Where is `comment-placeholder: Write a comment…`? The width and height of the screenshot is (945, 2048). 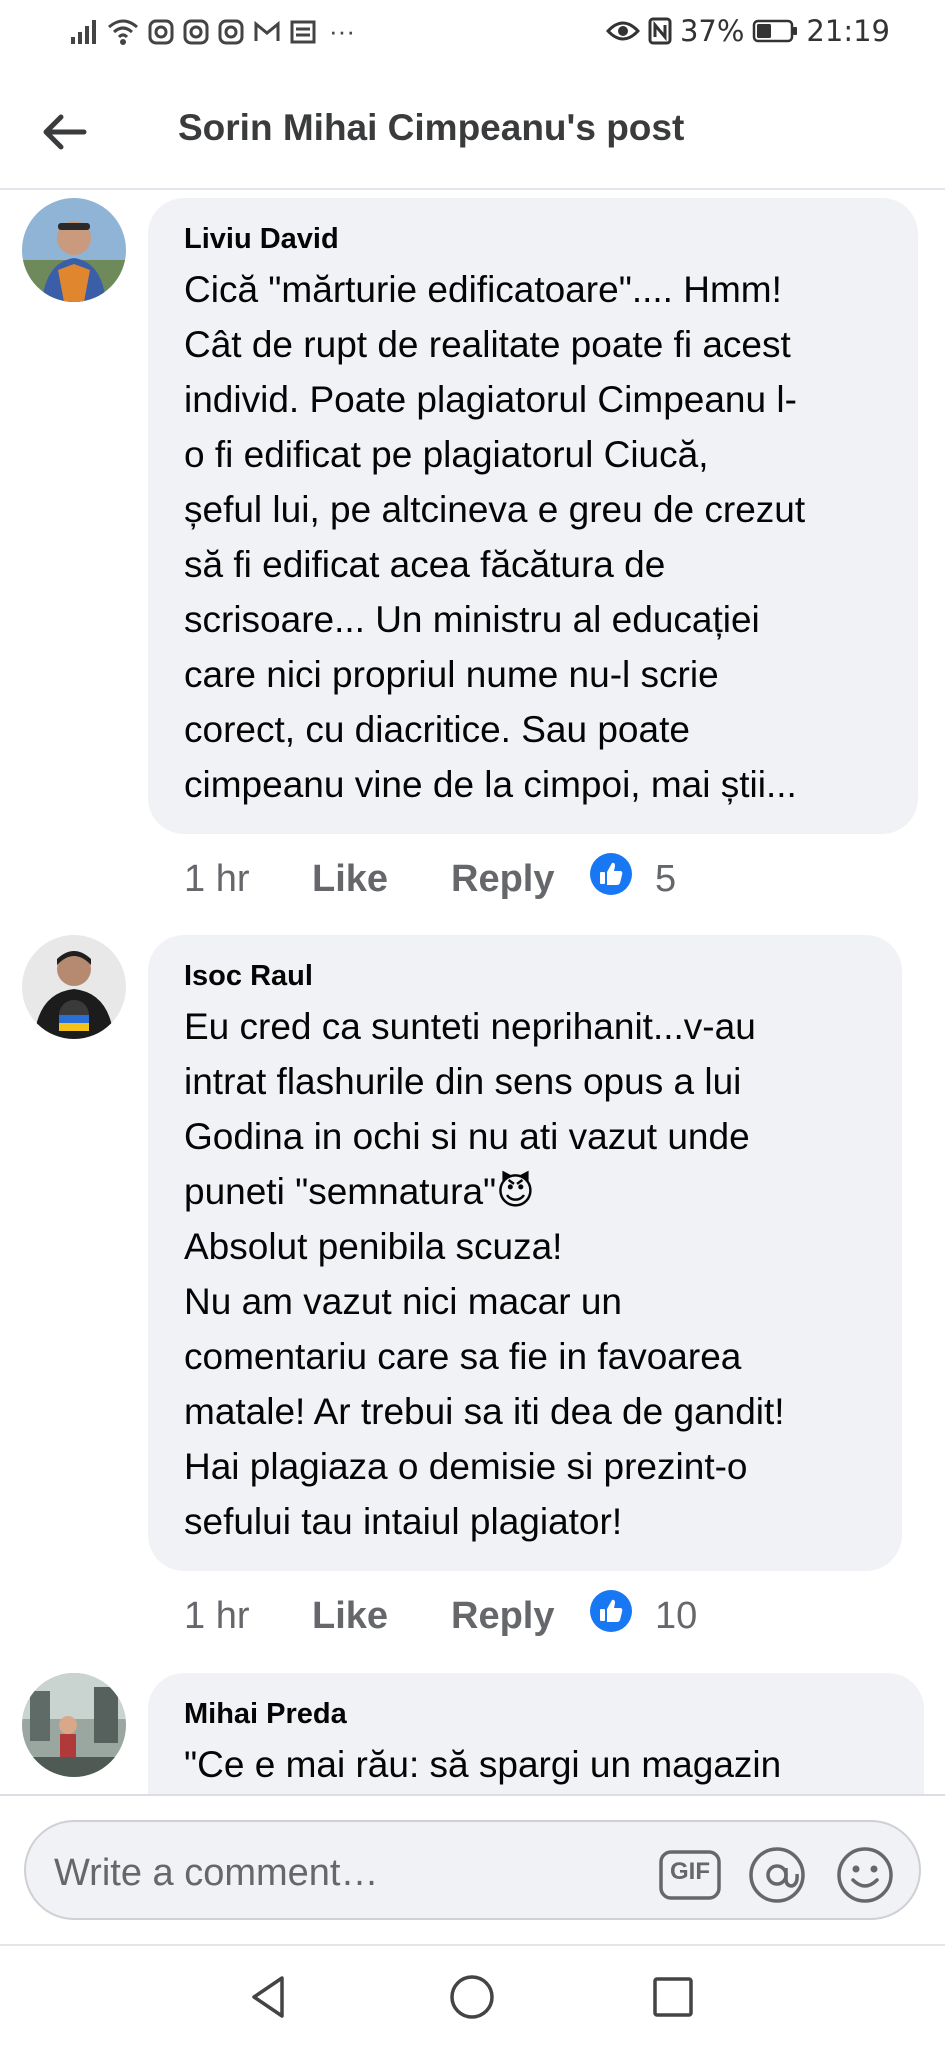 comment-placeholder: Write a comment… is located at coordinates (216, 1873).